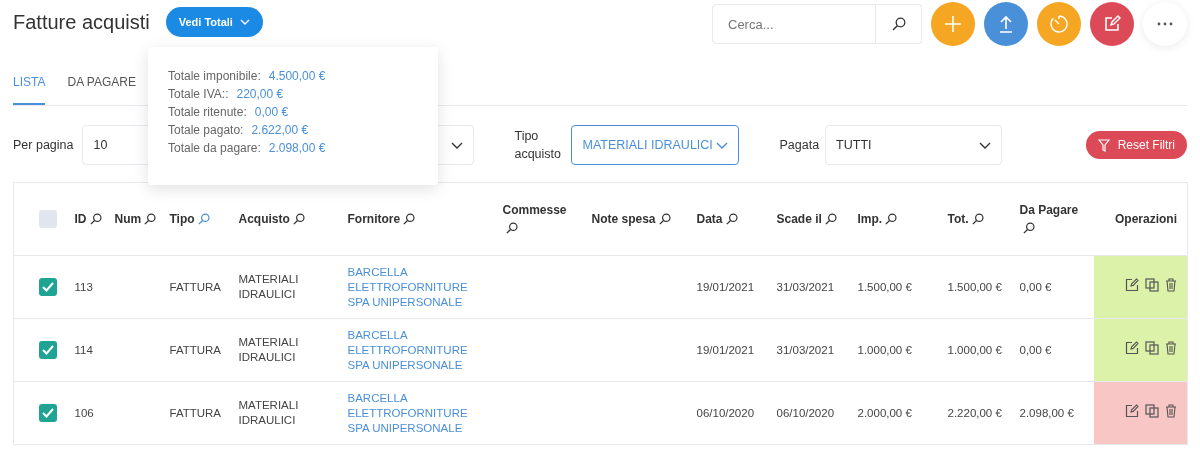 The width and height of the screenshot is (1200, 460). What do you see at coordinates (799, 145) in the screenshot?
I see `filter-label: Pagata` at bounding box center [799, 145].